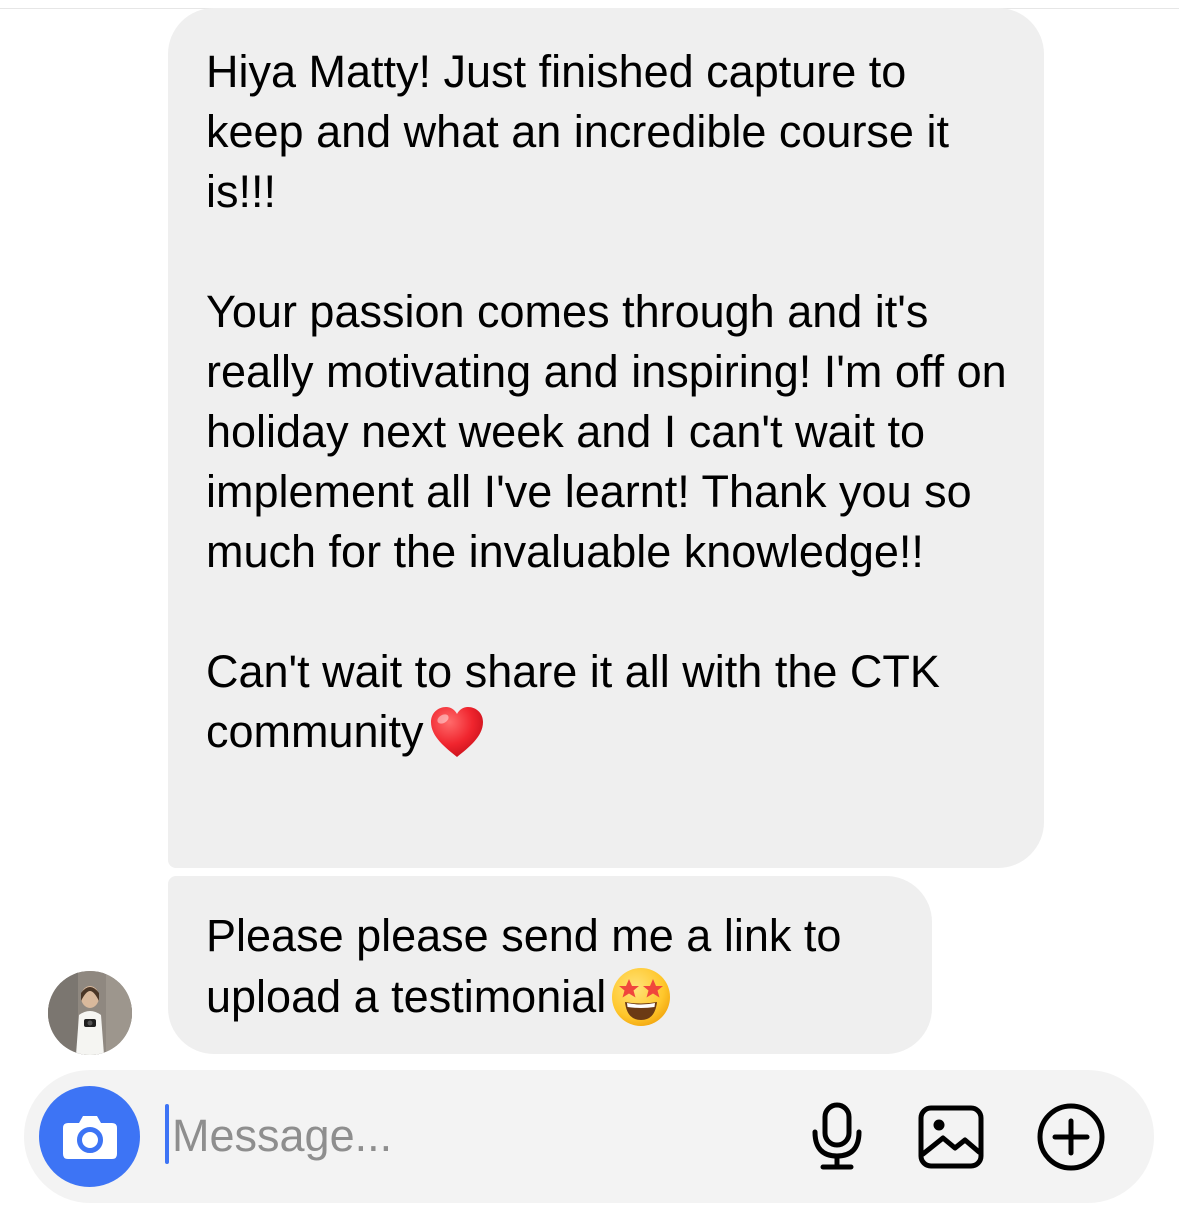 Image resolution: width=1179 pixels, height=1210 pixels. I want to click on add-button, so click(1071, 1137).